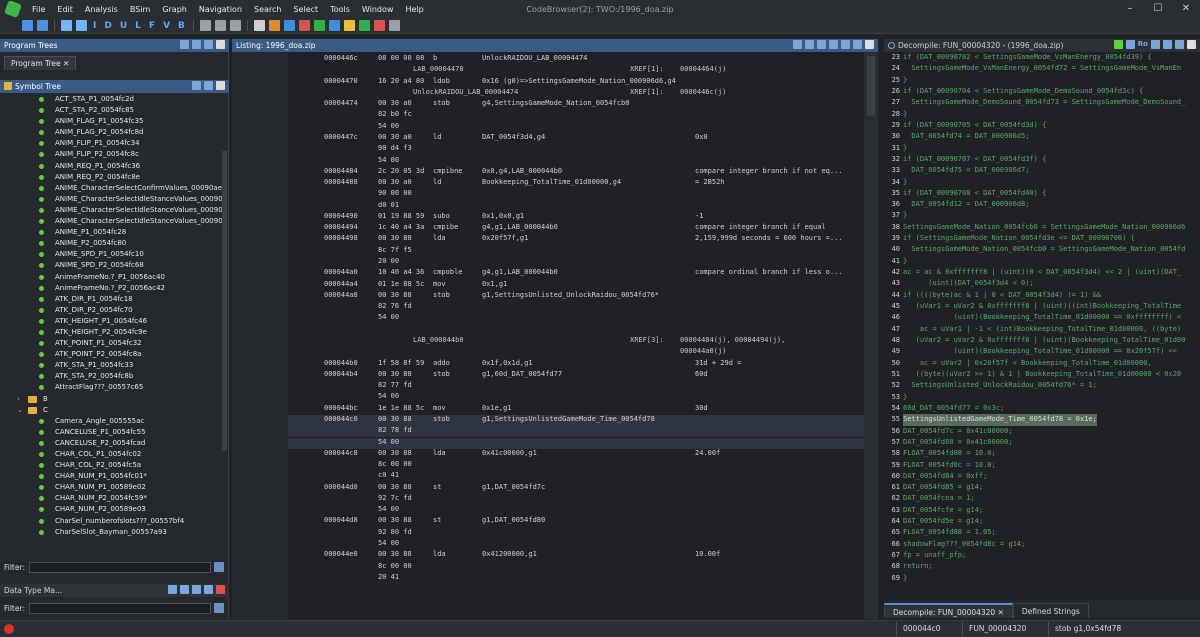 The image size is (1200, 637). I want to click on decompile-line: 67 fp = unaff_pfp;, so click(1042, 555).